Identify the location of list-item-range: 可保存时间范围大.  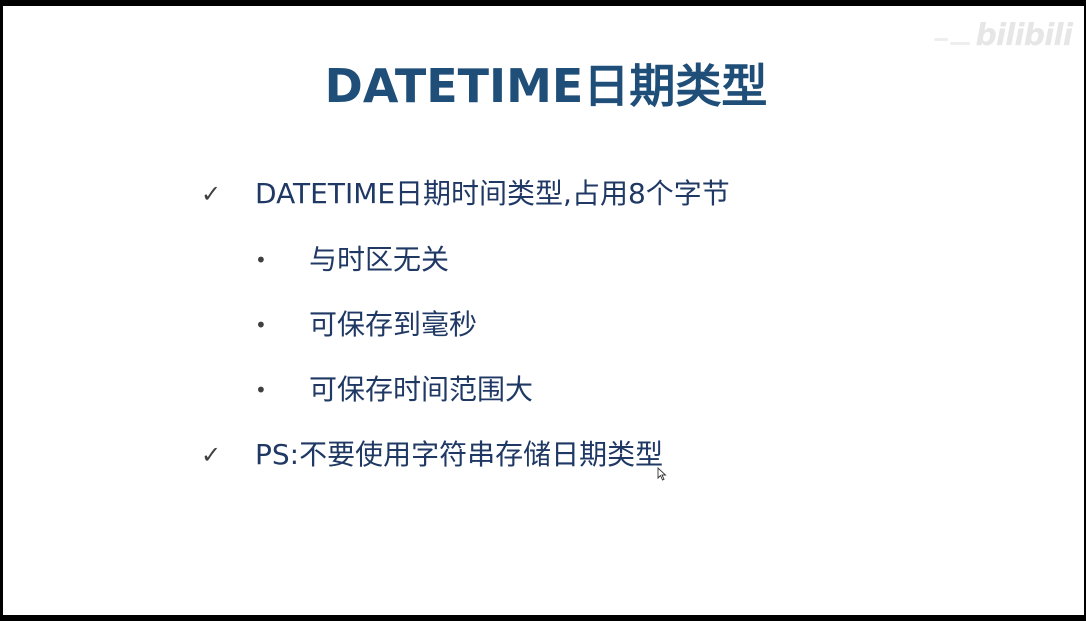
(421, 389).